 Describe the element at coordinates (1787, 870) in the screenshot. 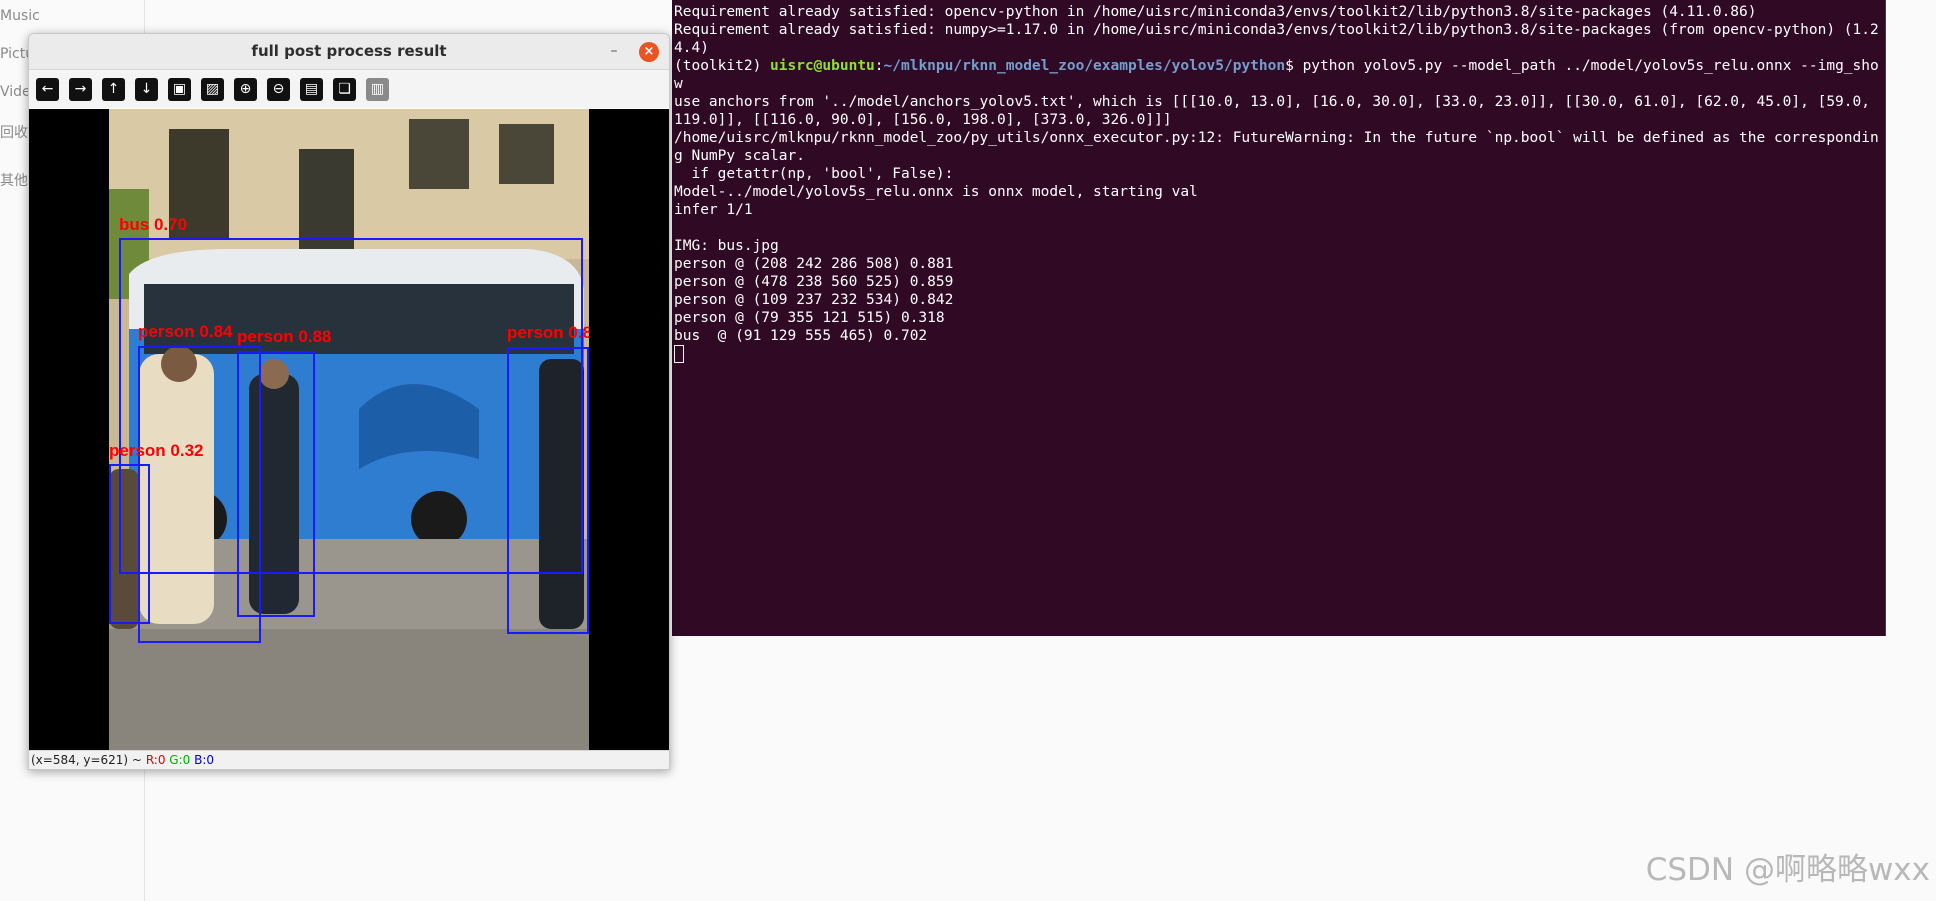

I see `watermark: CSDN @啊略略wxx` at that location.